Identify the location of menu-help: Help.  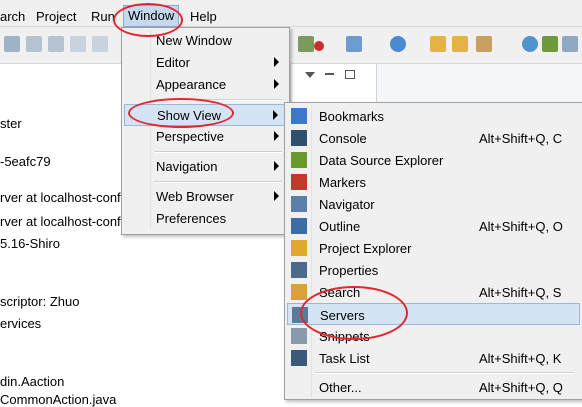
(203, 13).